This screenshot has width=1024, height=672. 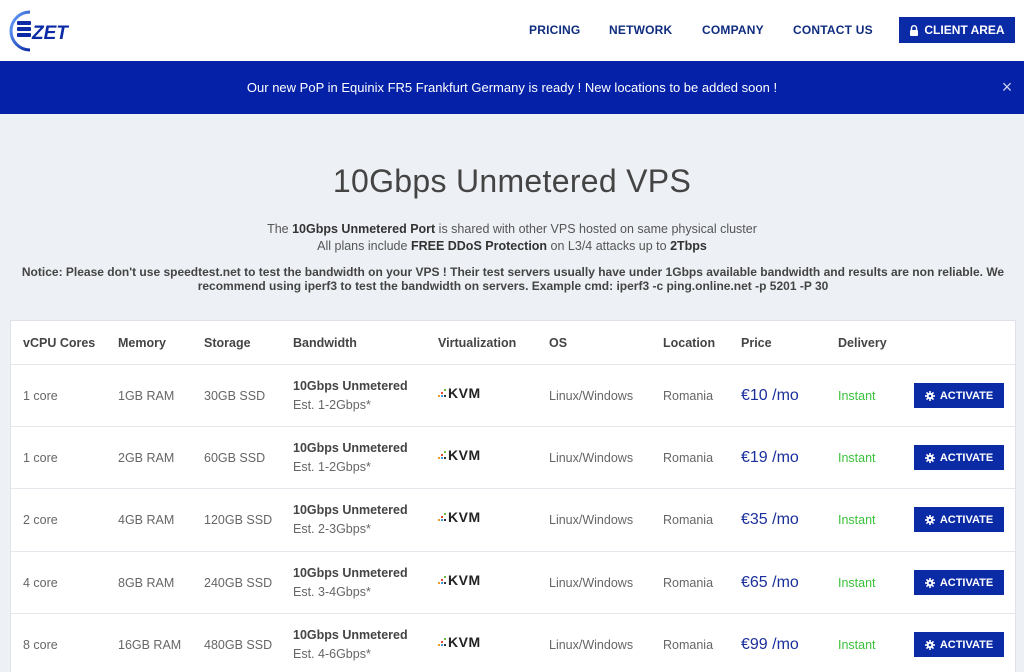 What do you see at coordinates (150, 645) in the screenshot?
I see `memory-cell: 16GB RAM` at bounding box center [150, 645].